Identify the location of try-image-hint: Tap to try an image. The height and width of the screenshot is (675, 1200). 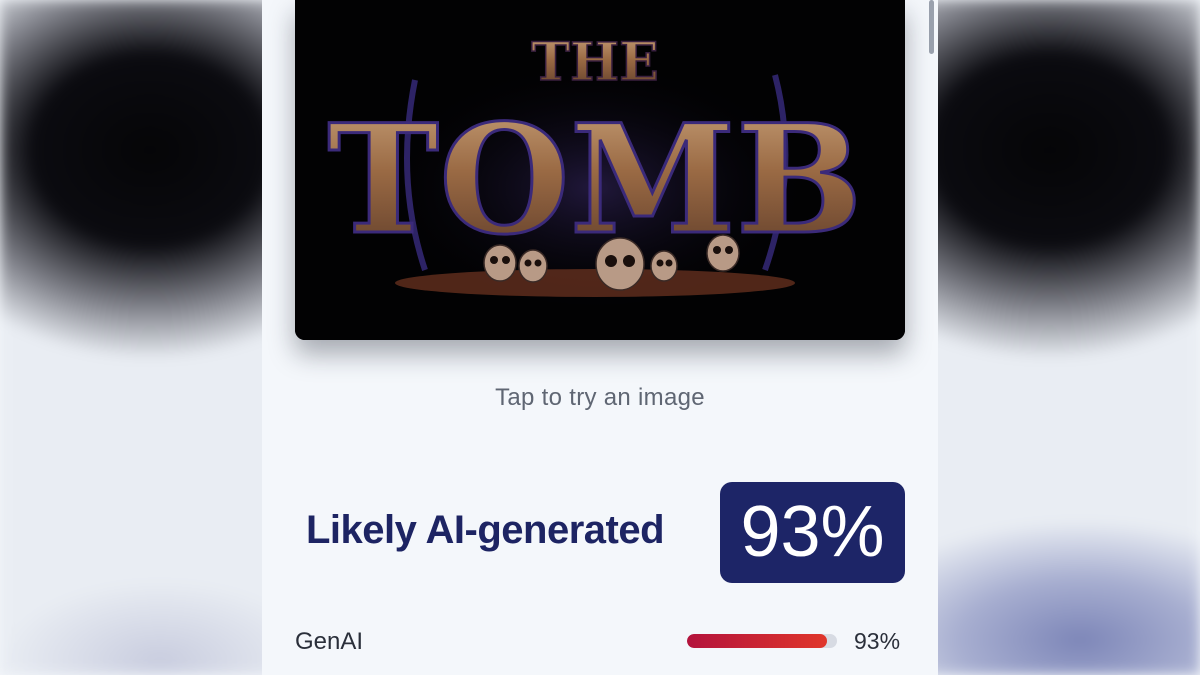
(600, 398).